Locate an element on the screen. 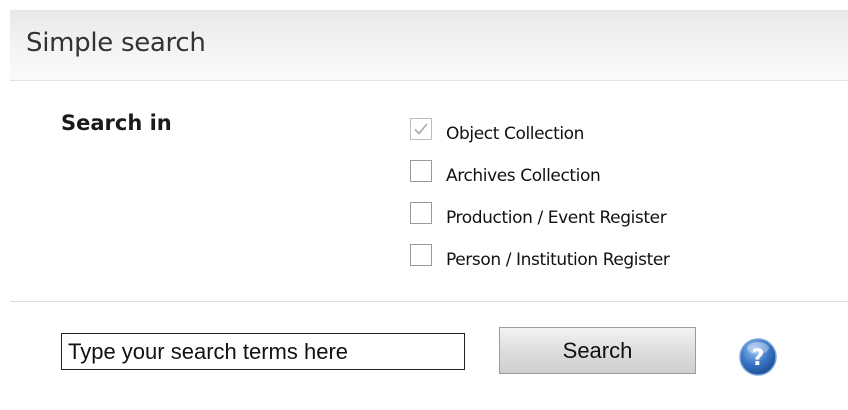 Image resolution: width=848 pixels, height=410 pixels. person-institution-register-checkbox is located at coordinates (421, 255).